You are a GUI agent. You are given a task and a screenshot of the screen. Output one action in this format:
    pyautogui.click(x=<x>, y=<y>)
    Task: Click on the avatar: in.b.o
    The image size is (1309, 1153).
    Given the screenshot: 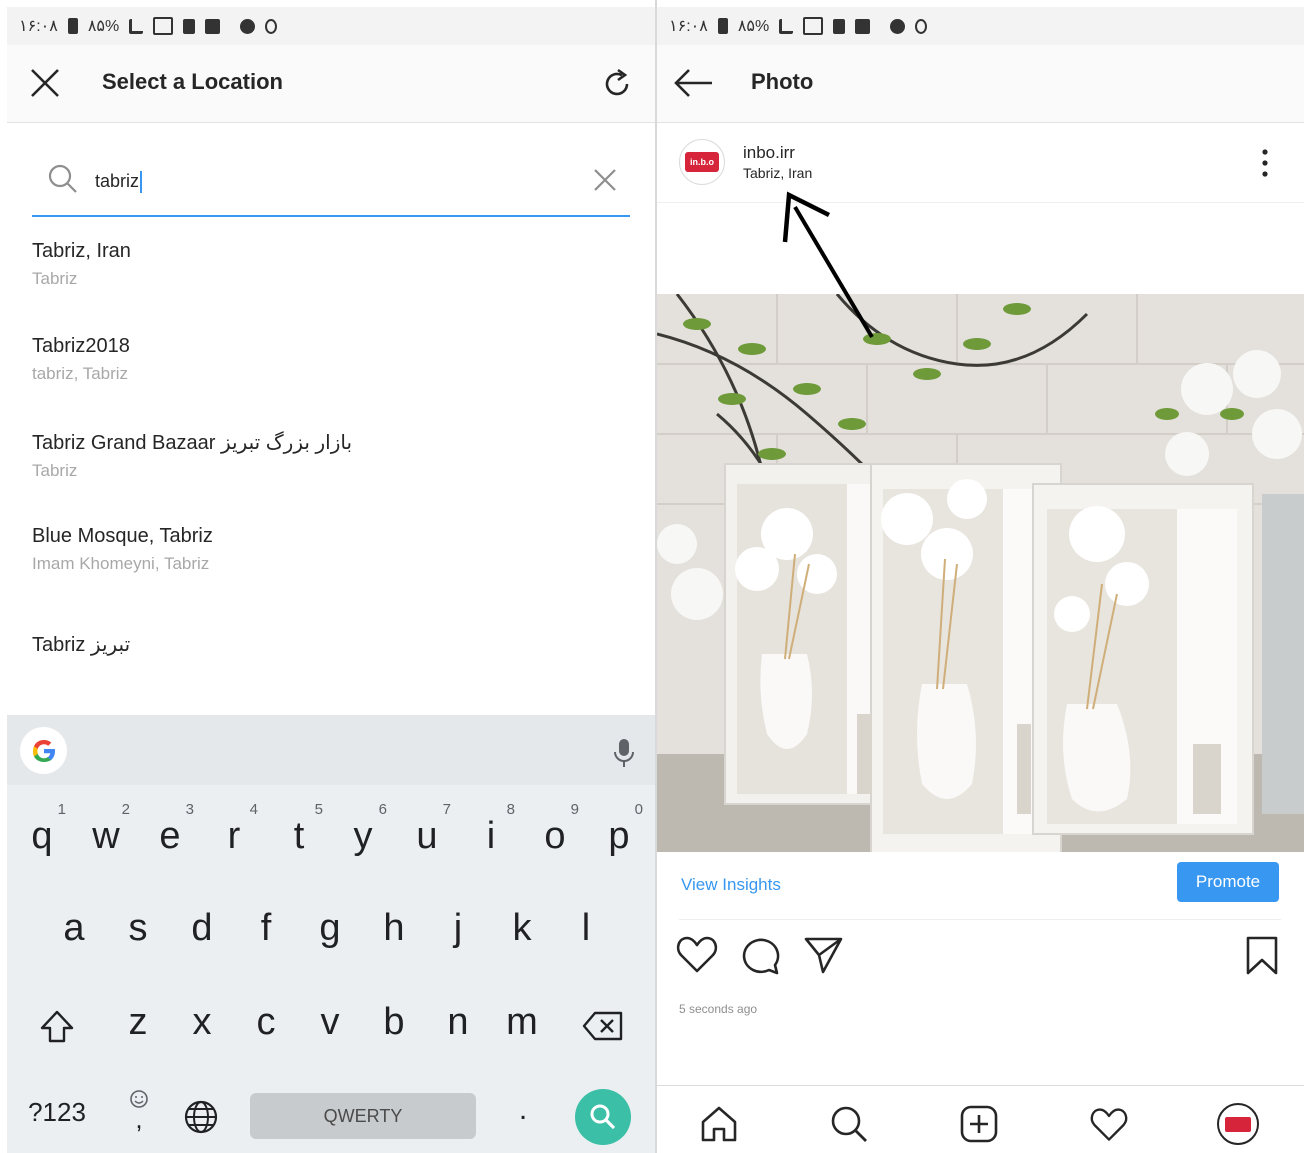 What is the action you would take?
    pyautogui.click(x=702, y=162)
    